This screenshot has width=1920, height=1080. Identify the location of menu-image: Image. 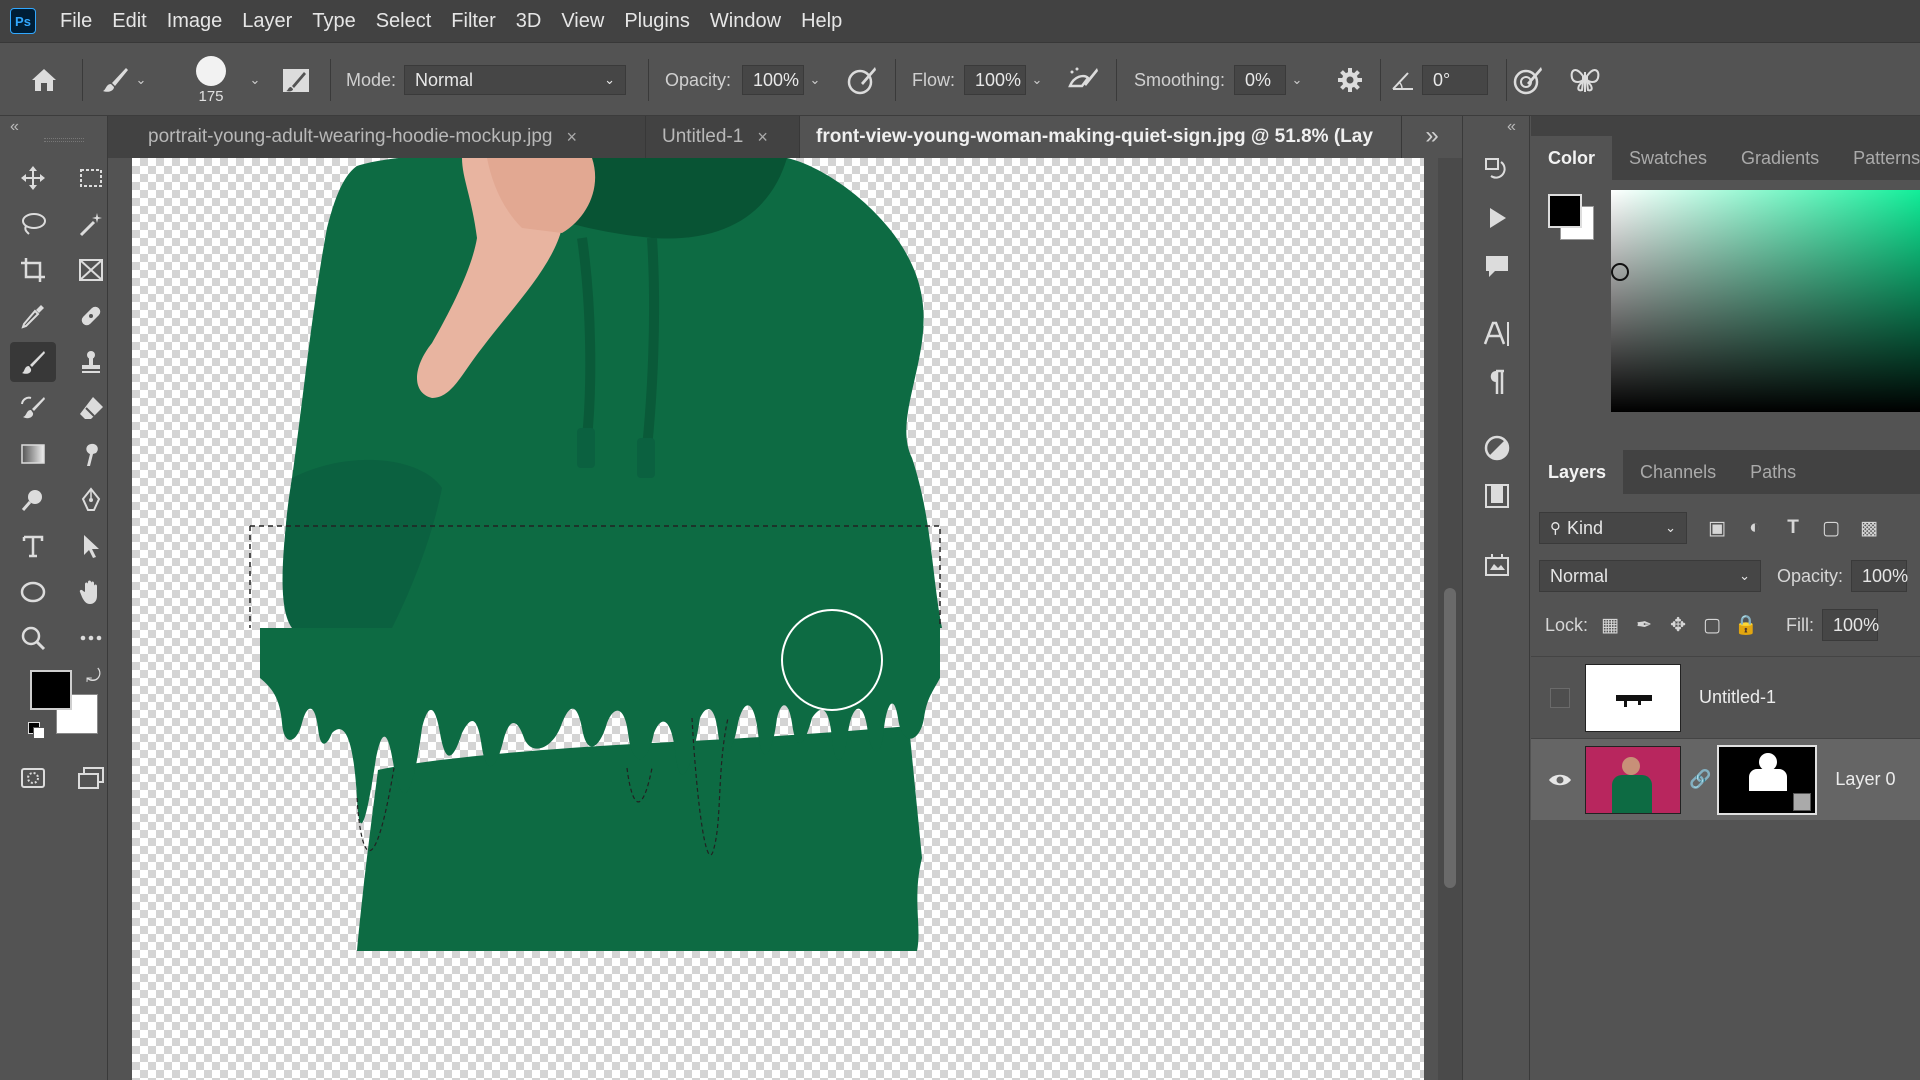
(195, 21).